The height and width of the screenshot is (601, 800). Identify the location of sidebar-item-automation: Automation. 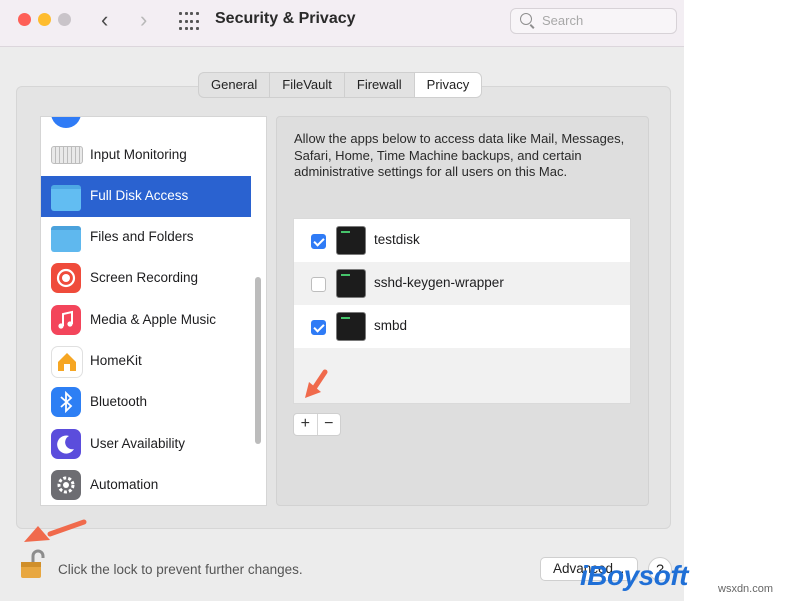
(146, 485).